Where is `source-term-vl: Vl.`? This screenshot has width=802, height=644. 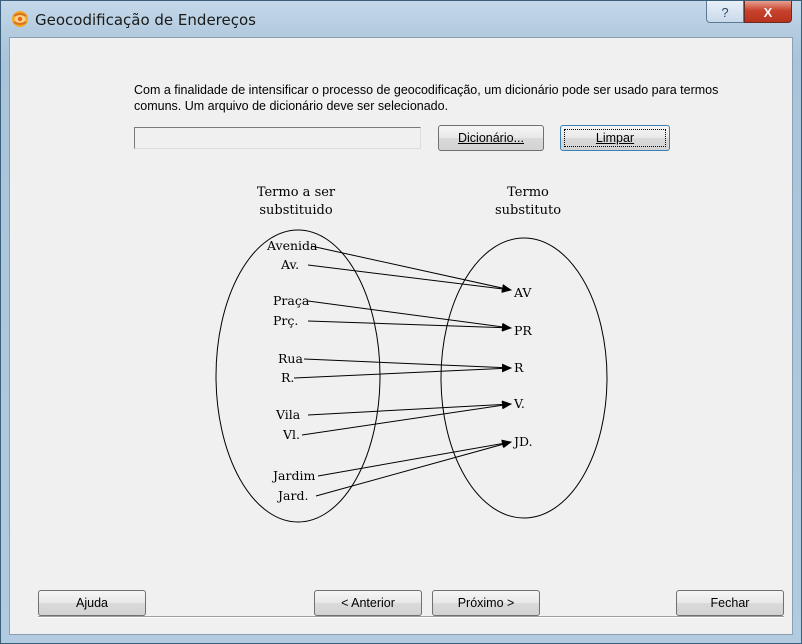
source-term-vl: Vl. is located at coordinates (291, 434).